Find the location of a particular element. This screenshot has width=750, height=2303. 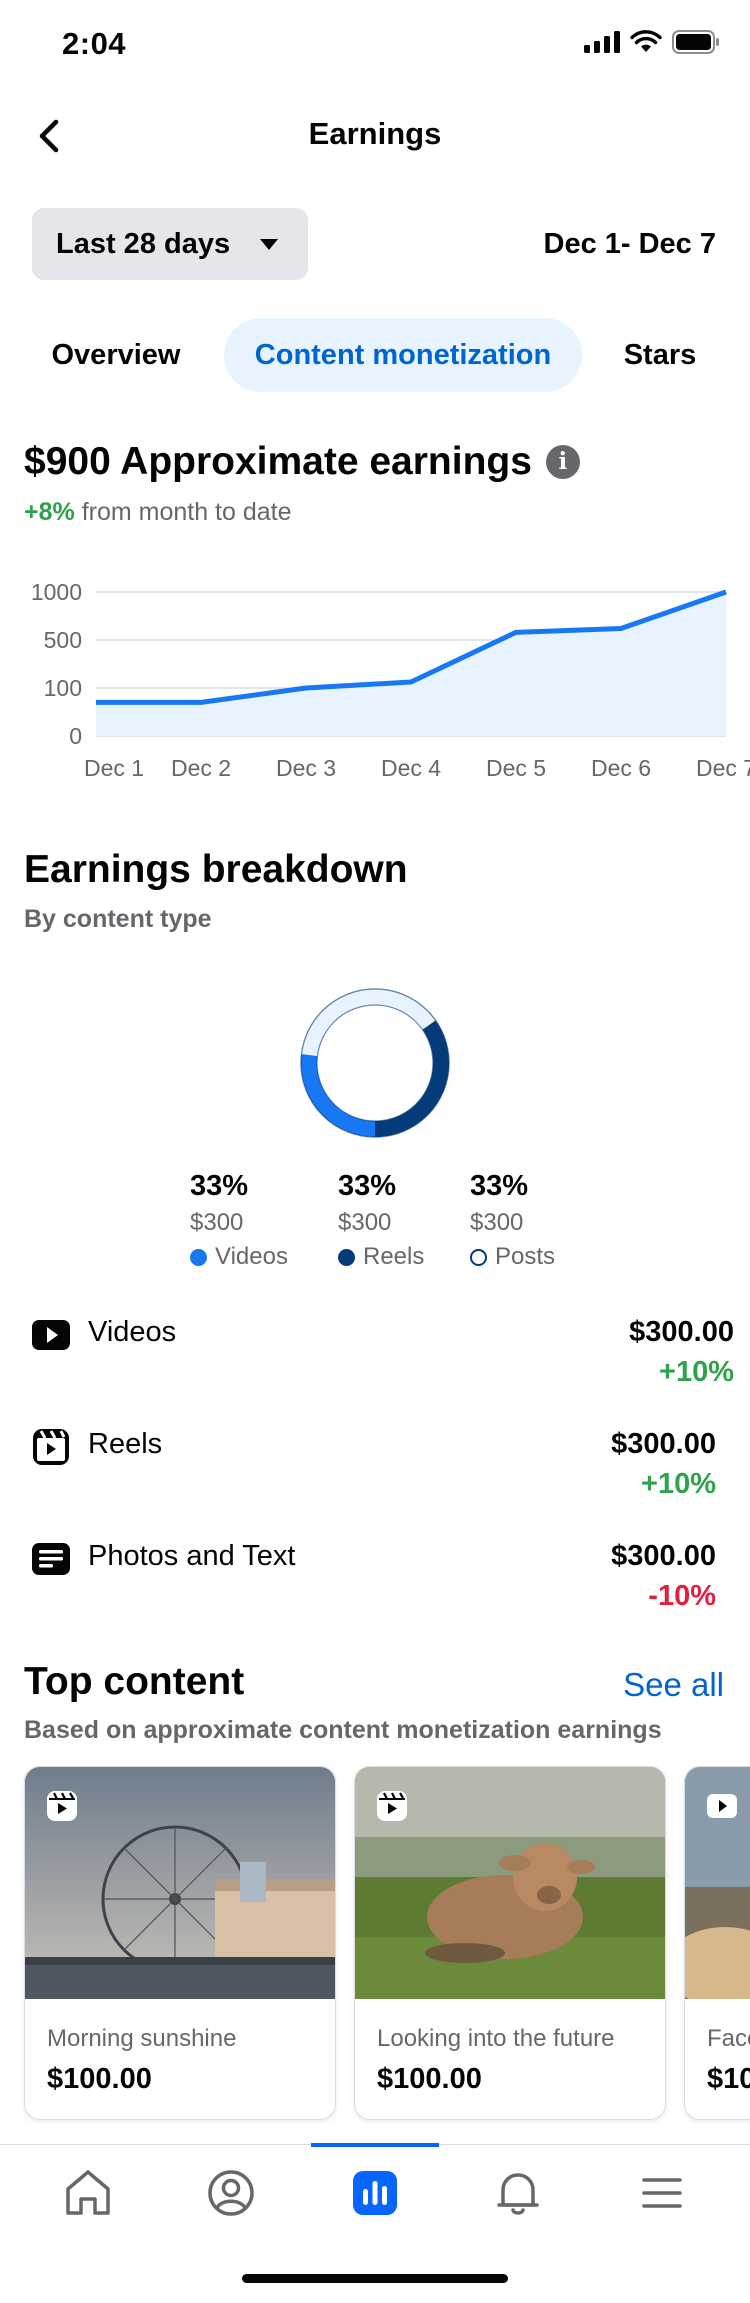

breakdown-row-label: Videos is located at coordinates (132, 1332).